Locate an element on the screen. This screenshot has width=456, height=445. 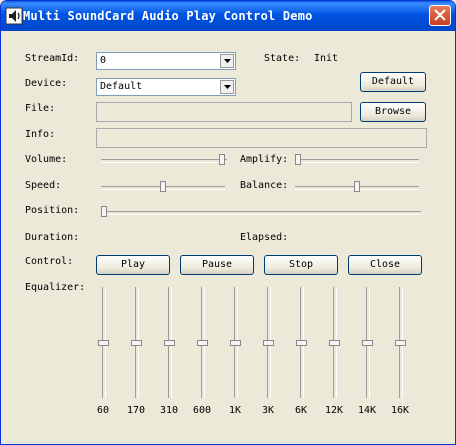
speed-slider-thumb is located at coordinates (163, 186).